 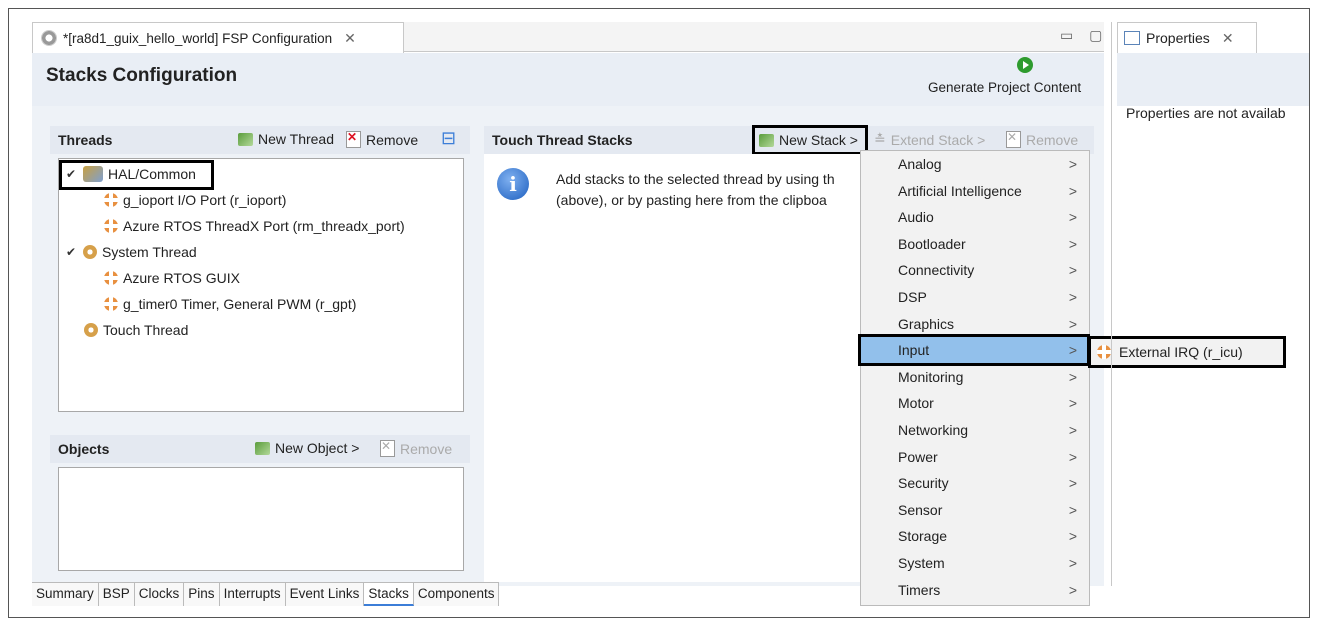 I want to click on remove-object-button: Remove, so click(x=416, y=448).